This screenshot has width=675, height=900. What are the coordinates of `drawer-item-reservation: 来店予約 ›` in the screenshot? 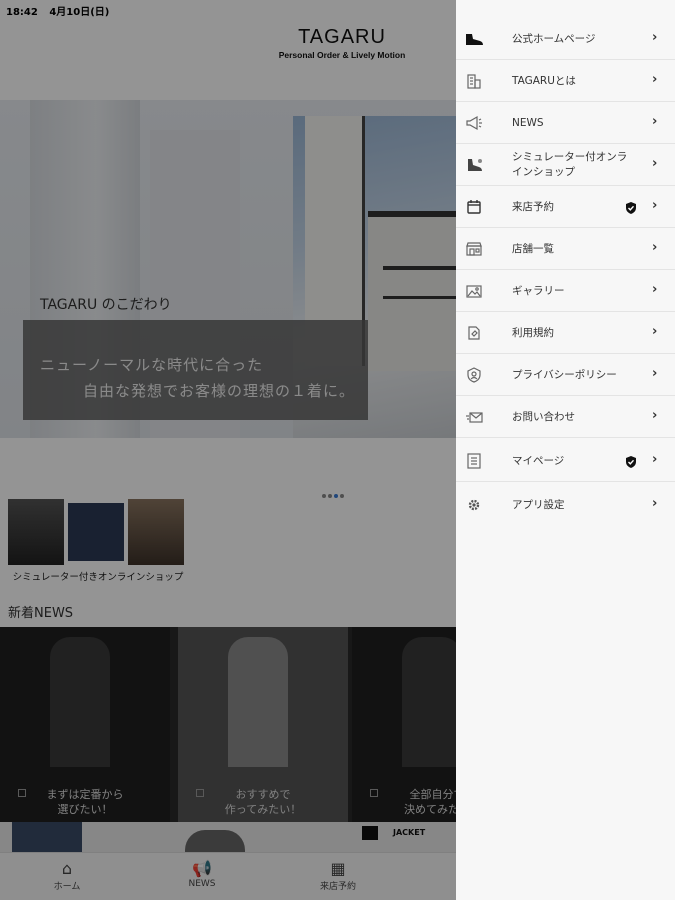 It's located at (565, 207).